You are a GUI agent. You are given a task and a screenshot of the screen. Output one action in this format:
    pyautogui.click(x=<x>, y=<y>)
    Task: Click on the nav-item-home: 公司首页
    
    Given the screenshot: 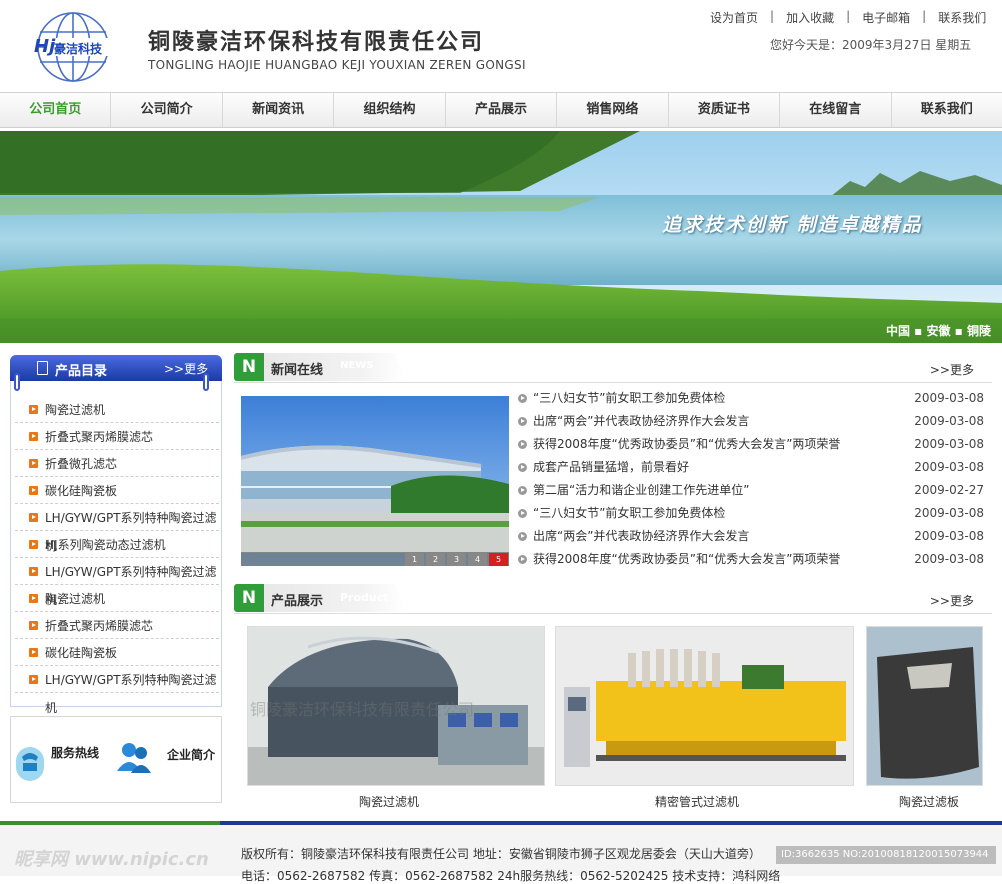 What is the action you would take?
    pyautogui.click(x=56, y=110)
    